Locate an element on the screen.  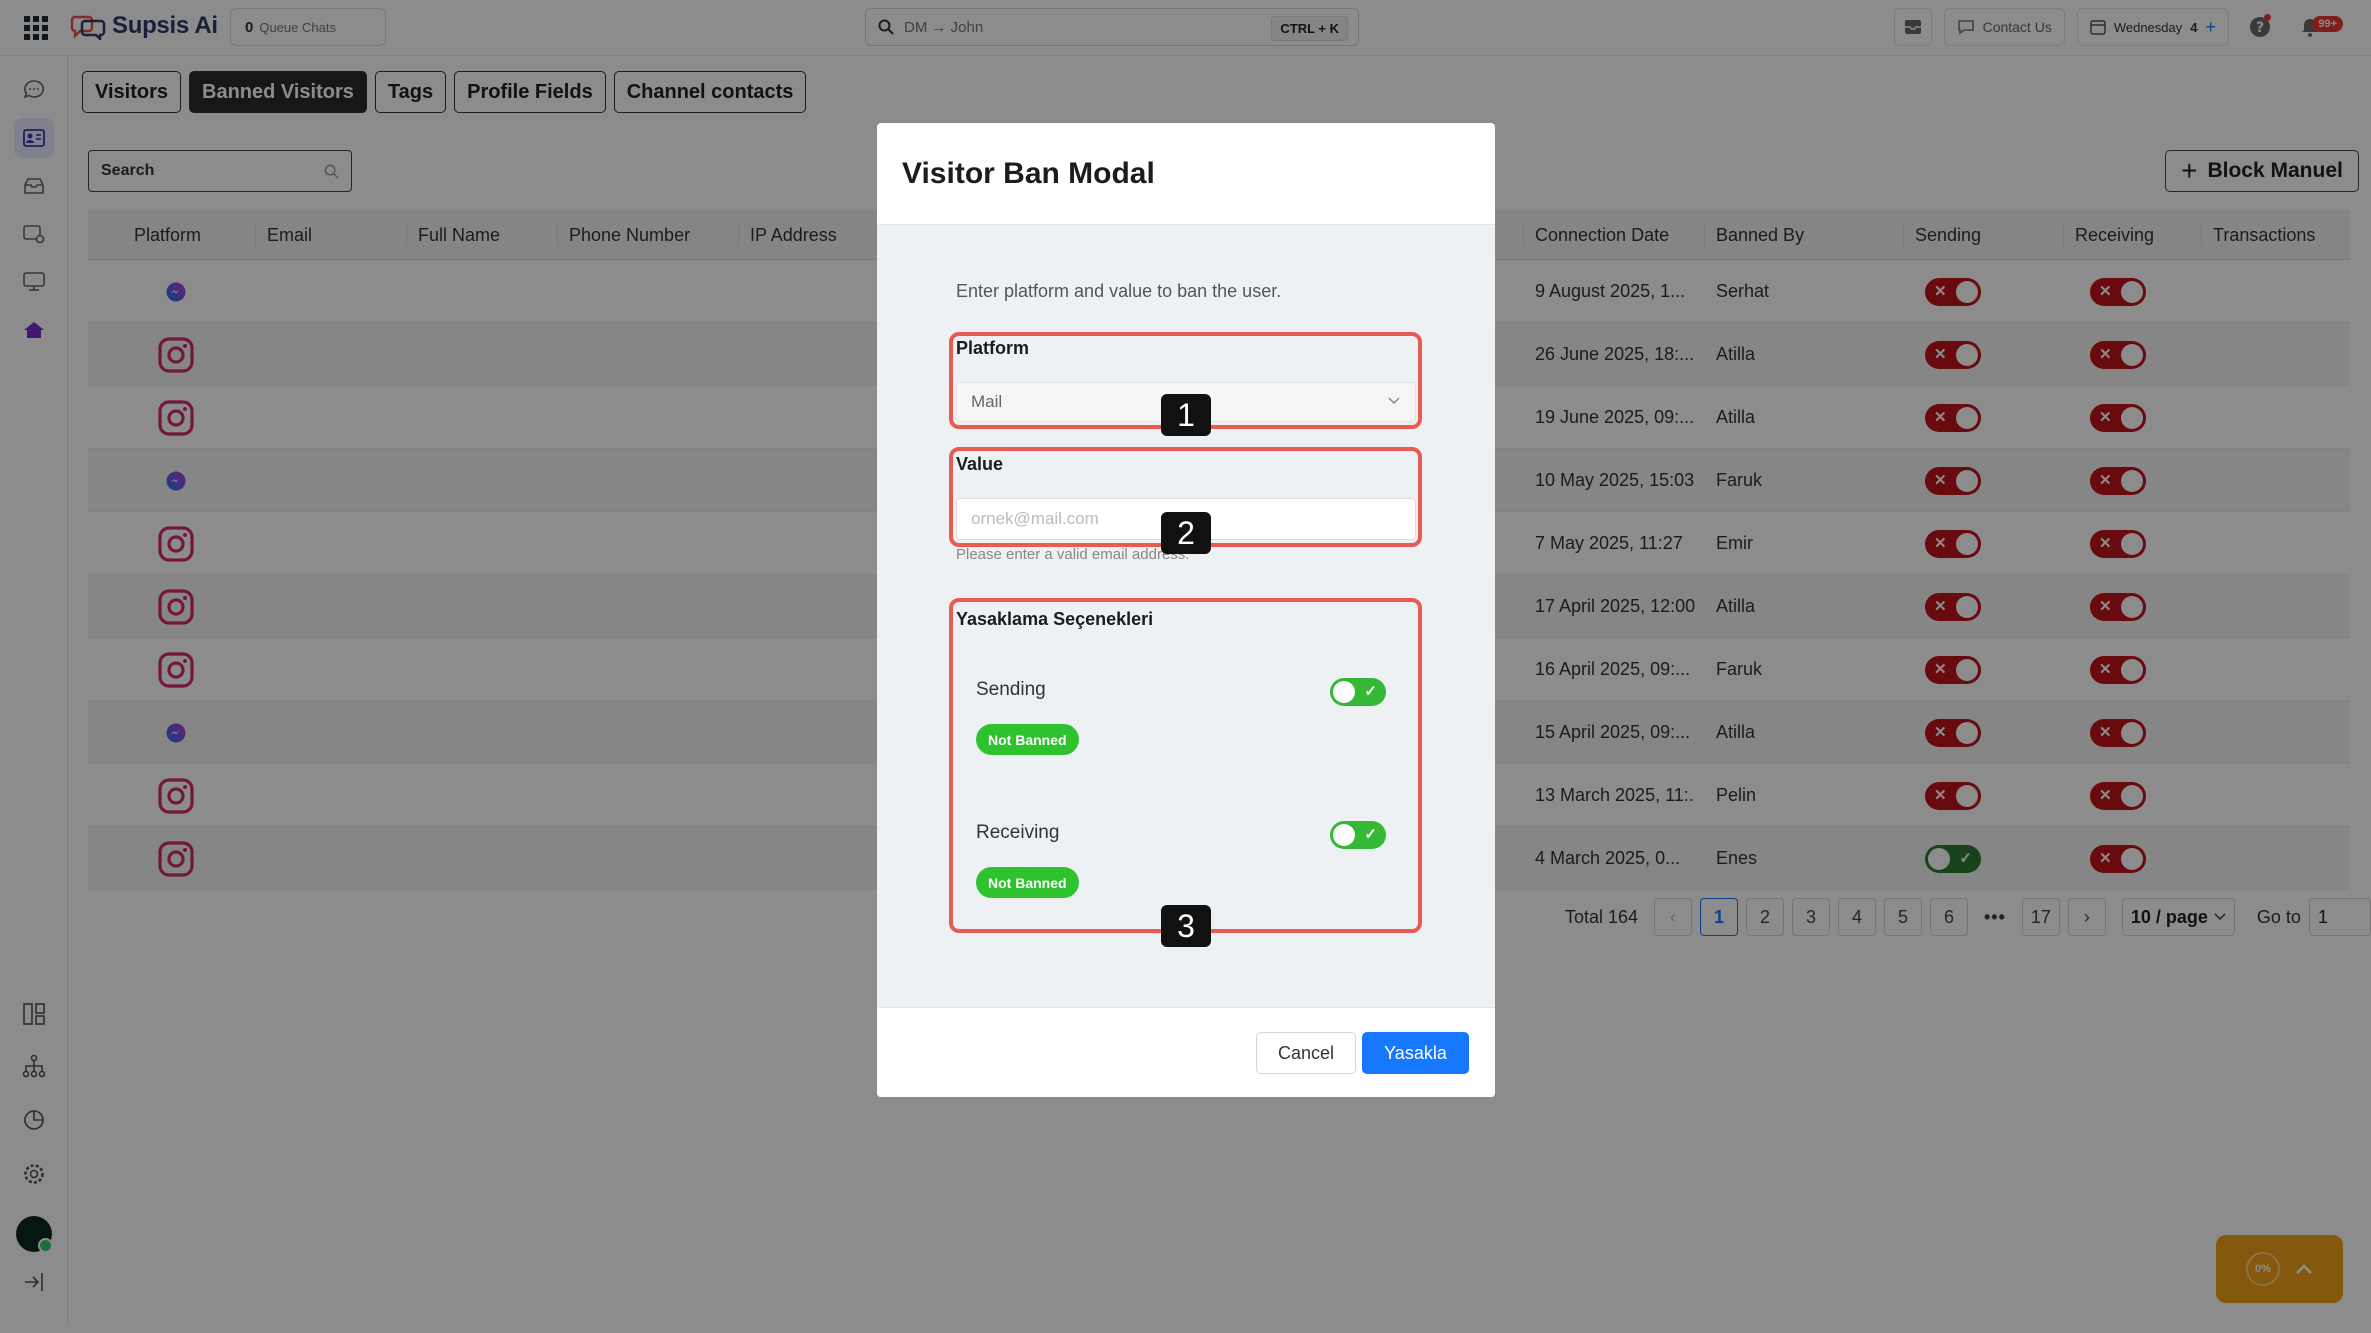
modal-title: Visitor Ban Modal is located at coordinates (1028, 173).